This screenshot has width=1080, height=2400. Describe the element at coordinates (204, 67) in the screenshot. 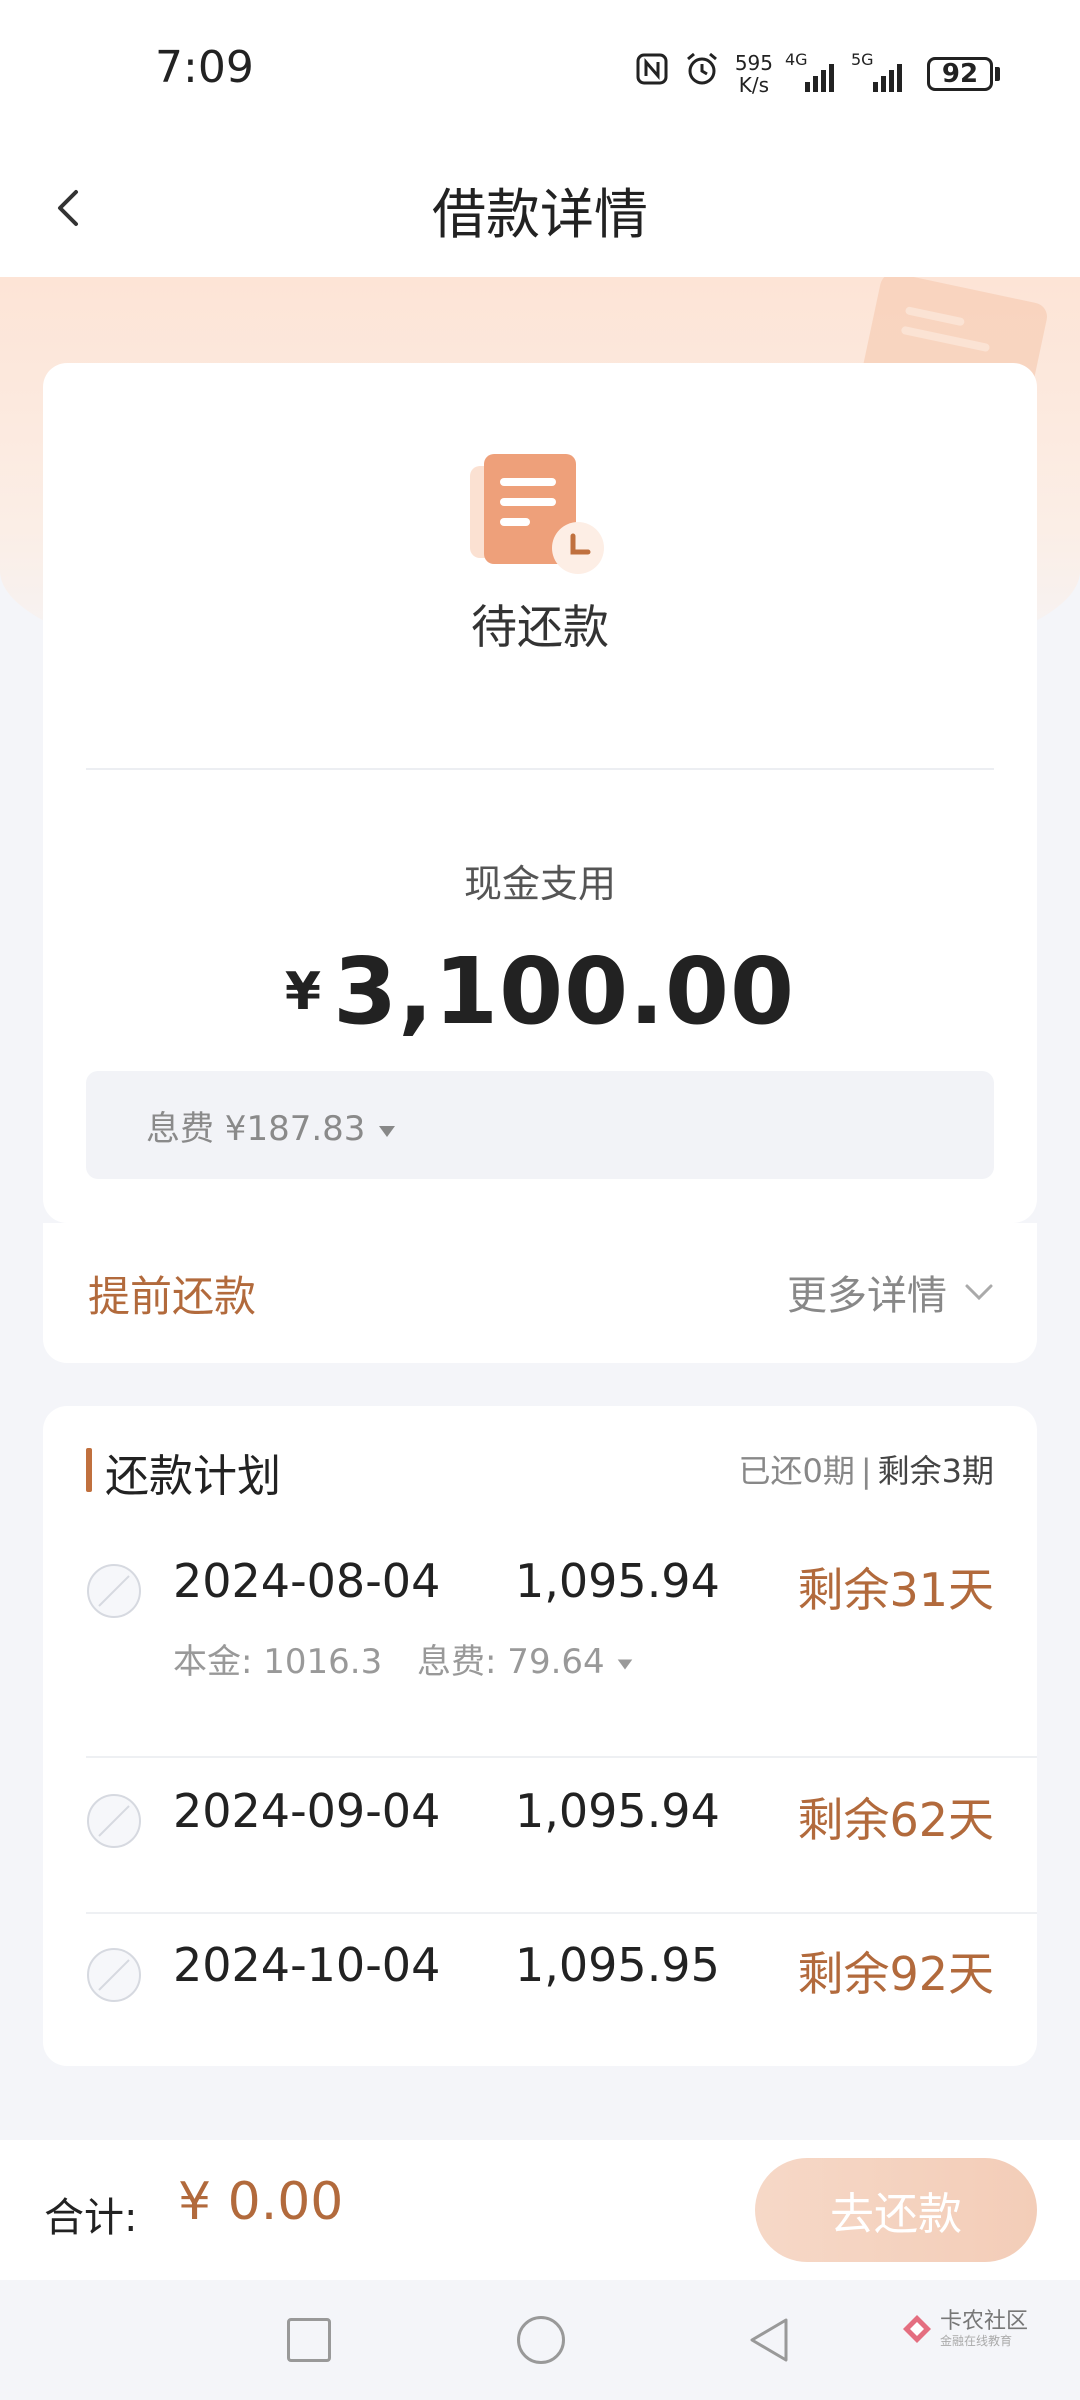

I see `status-time: 7:09` at that location.